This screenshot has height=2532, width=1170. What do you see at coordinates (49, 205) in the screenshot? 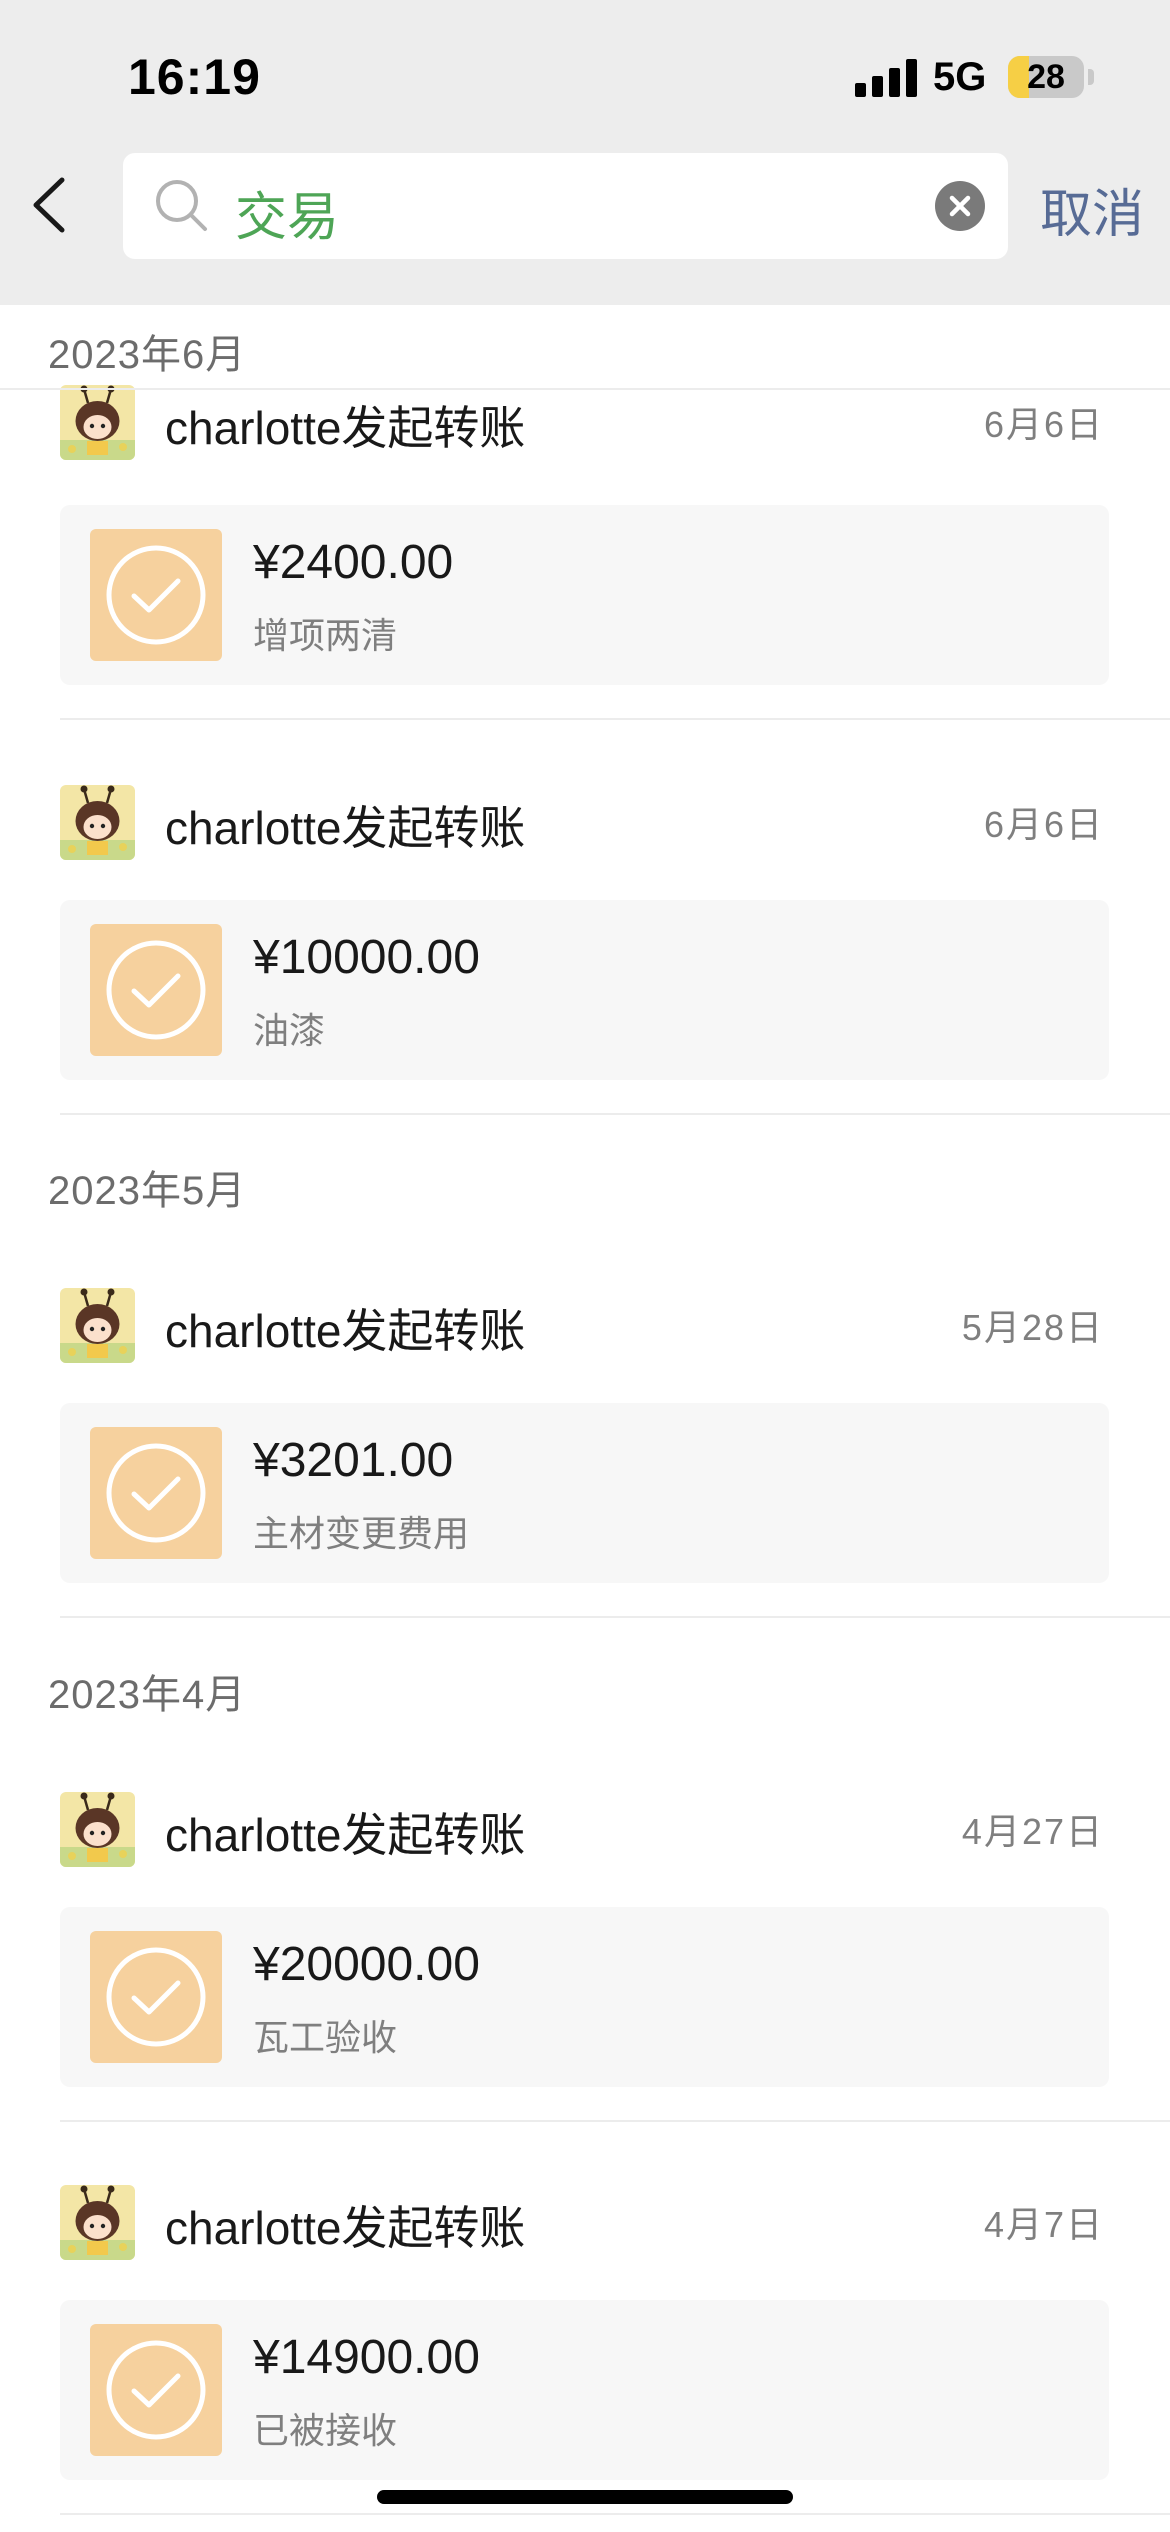
I see `chevron-left-icon` at bounding box center [49, 205].